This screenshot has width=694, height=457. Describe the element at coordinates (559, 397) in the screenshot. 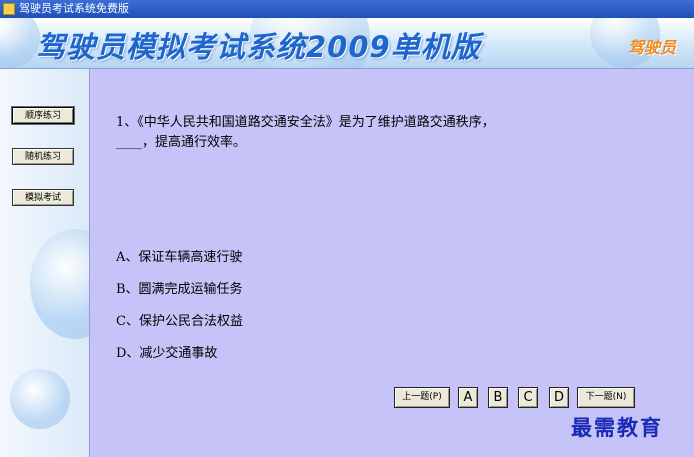

I see `answer-d-button: D` at that location.